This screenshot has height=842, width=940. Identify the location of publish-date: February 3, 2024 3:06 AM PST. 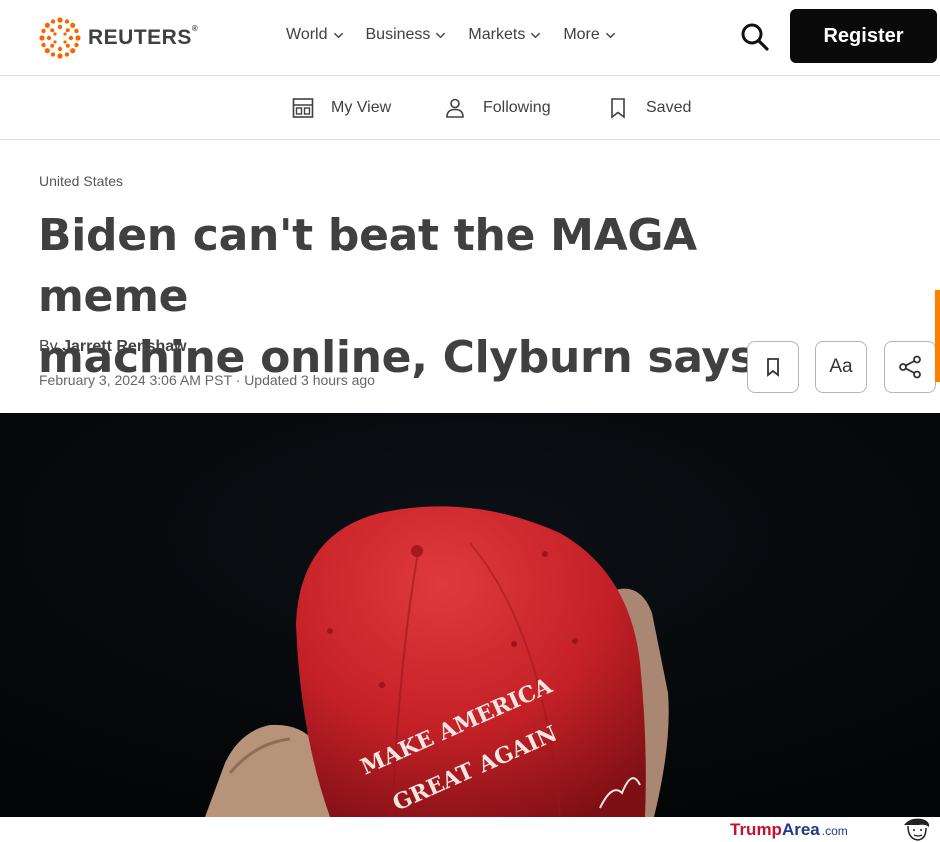
(135, 380).